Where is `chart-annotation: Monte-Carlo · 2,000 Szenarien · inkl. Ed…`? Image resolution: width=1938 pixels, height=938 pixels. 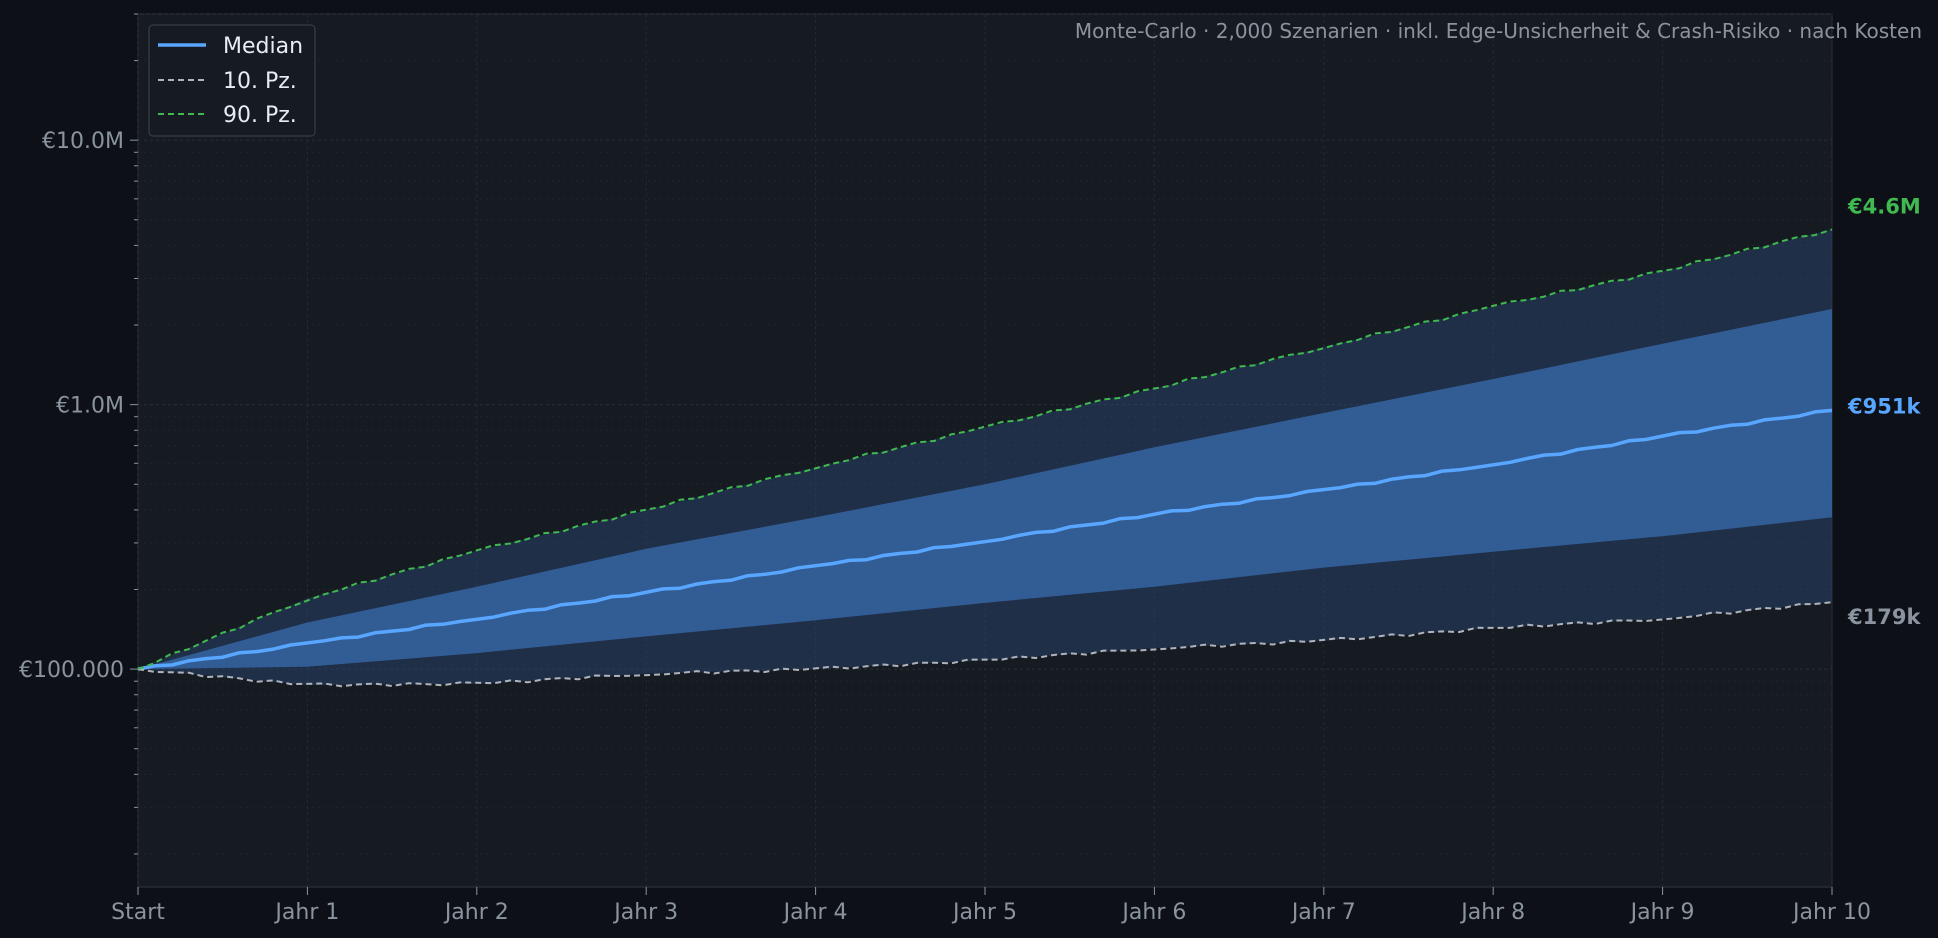
chart-annotation: Monte-Carlo · 2,000 Szenarien · inkl. Ed… is located at coordinates (1498, 31).